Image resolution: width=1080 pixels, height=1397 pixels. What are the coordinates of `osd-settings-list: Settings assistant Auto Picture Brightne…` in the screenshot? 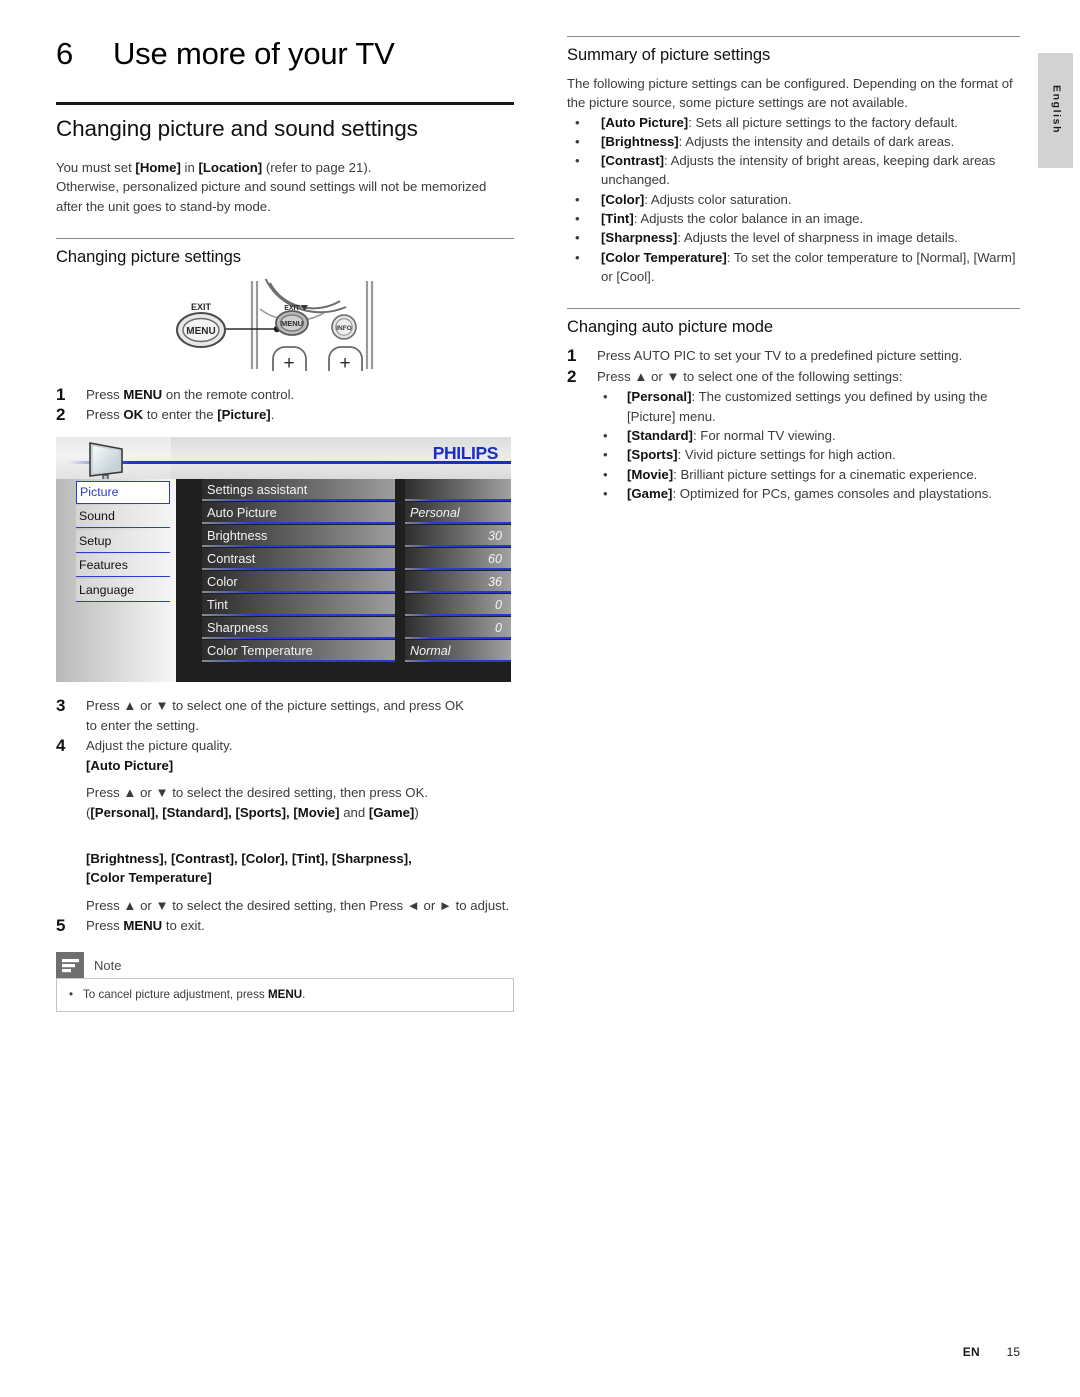 It's located at (288, 581).